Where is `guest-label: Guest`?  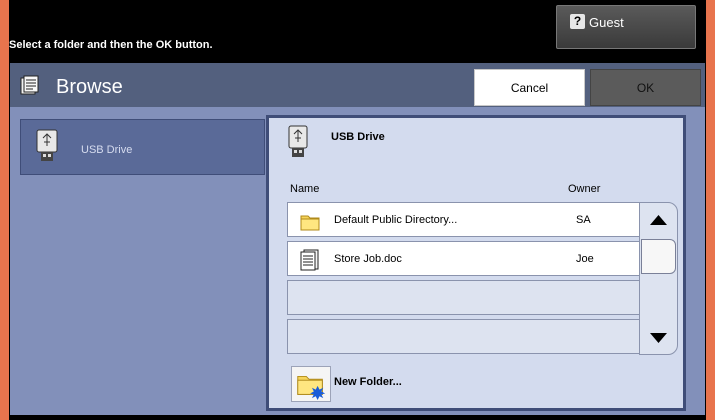 guest-label: Guest is located at coordinates (606, 22).